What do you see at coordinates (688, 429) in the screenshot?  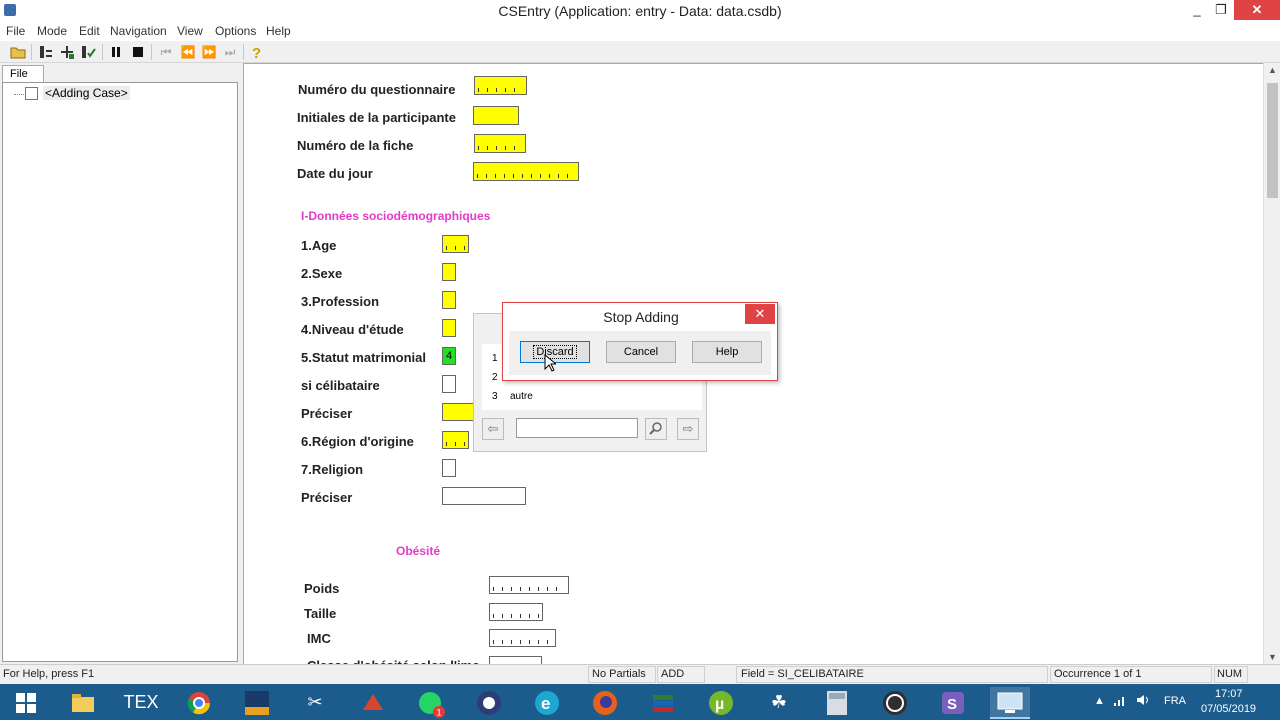 I see `arrow-right-icon: ⇨` at bounding box center [688, 429].